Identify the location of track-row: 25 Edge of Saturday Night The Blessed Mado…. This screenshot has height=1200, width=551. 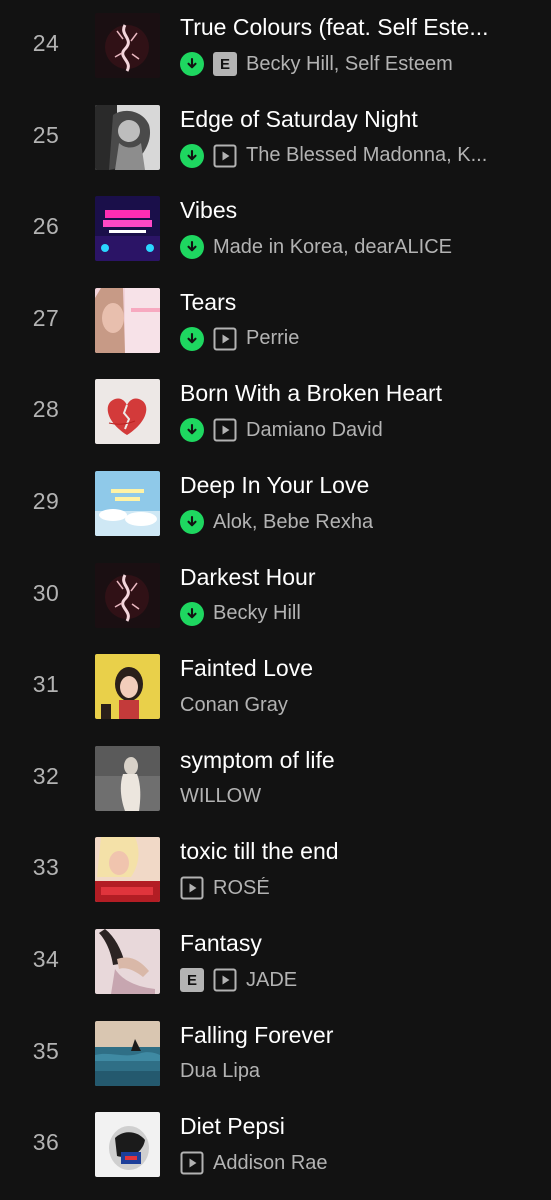
(275, 138).